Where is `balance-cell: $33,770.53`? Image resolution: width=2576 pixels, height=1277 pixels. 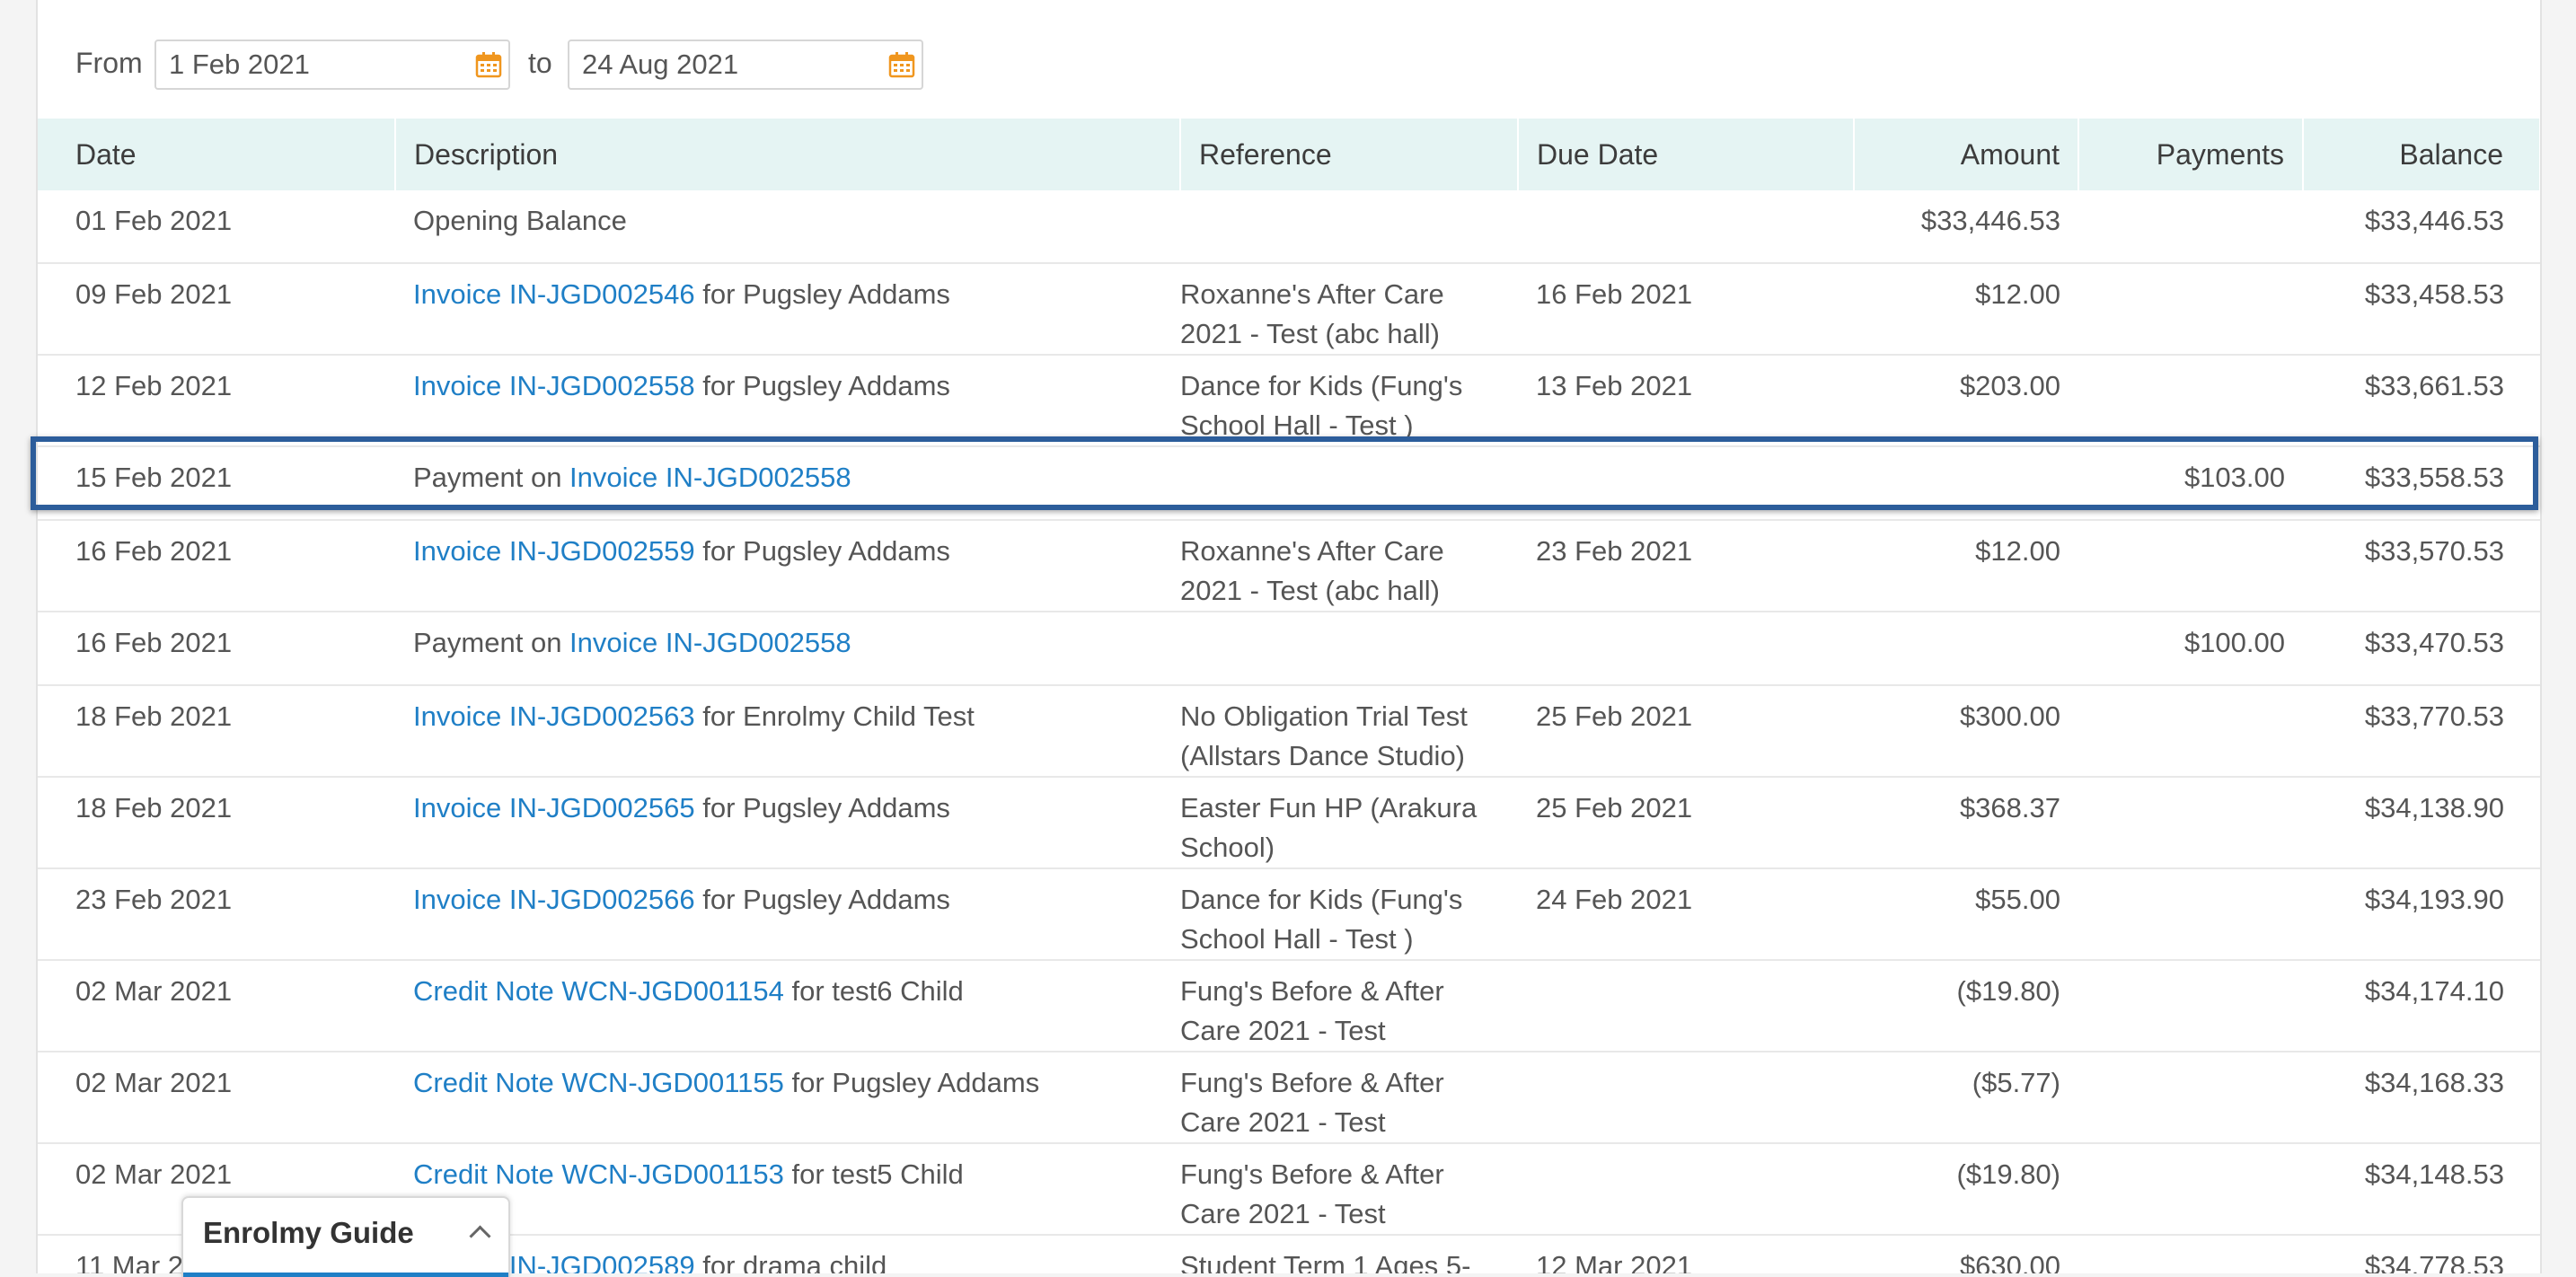 balance-cell: $33,770.53 is located at coordinates (2421, 731).